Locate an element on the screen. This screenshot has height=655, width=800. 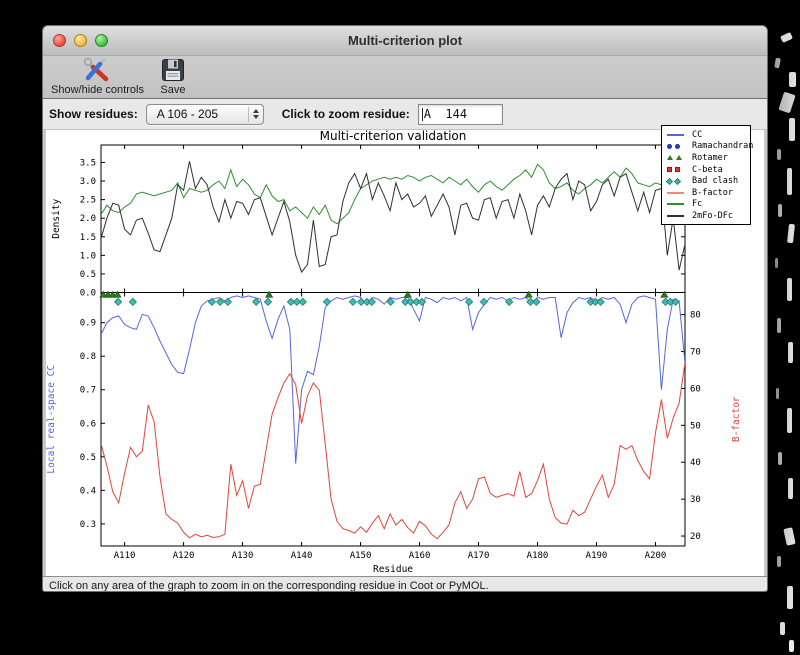
toolbar: Show/hide controls Save is located at coordinates (405, 77).